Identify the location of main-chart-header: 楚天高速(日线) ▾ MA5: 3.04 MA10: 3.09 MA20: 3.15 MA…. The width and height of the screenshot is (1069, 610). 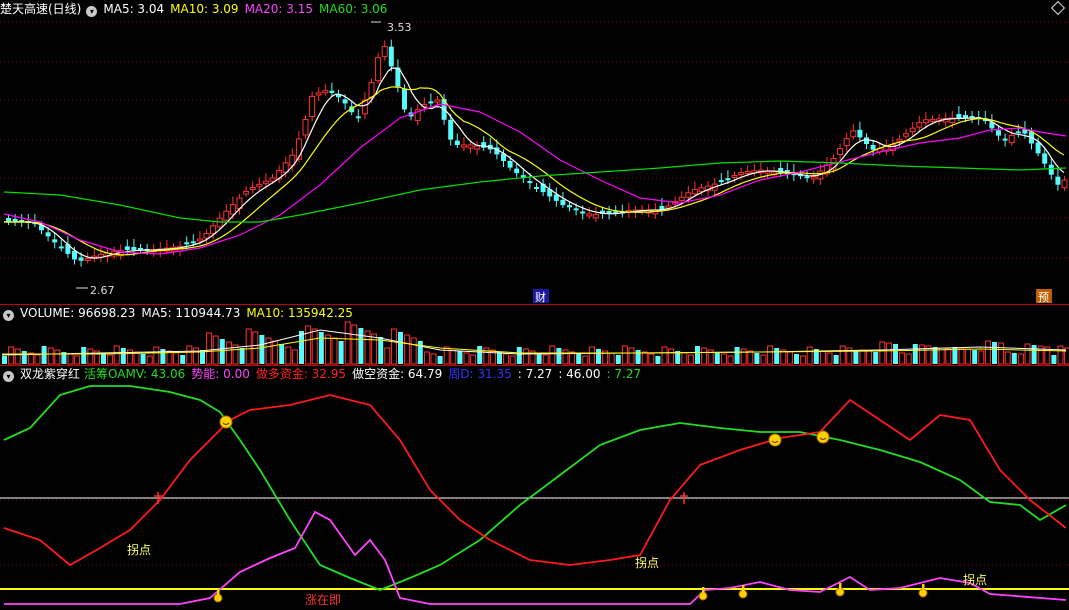
(196, 9).